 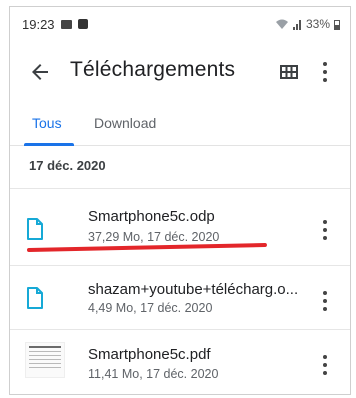 What do you see at coordinates (45, 360) in the screenshot?
I see `pdf-thumbnail` at bounding box center [45, 360].